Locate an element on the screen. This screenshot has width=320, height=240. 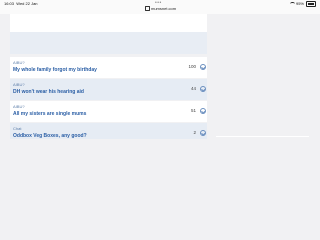
side-divider is located at coordinates (262, 136).